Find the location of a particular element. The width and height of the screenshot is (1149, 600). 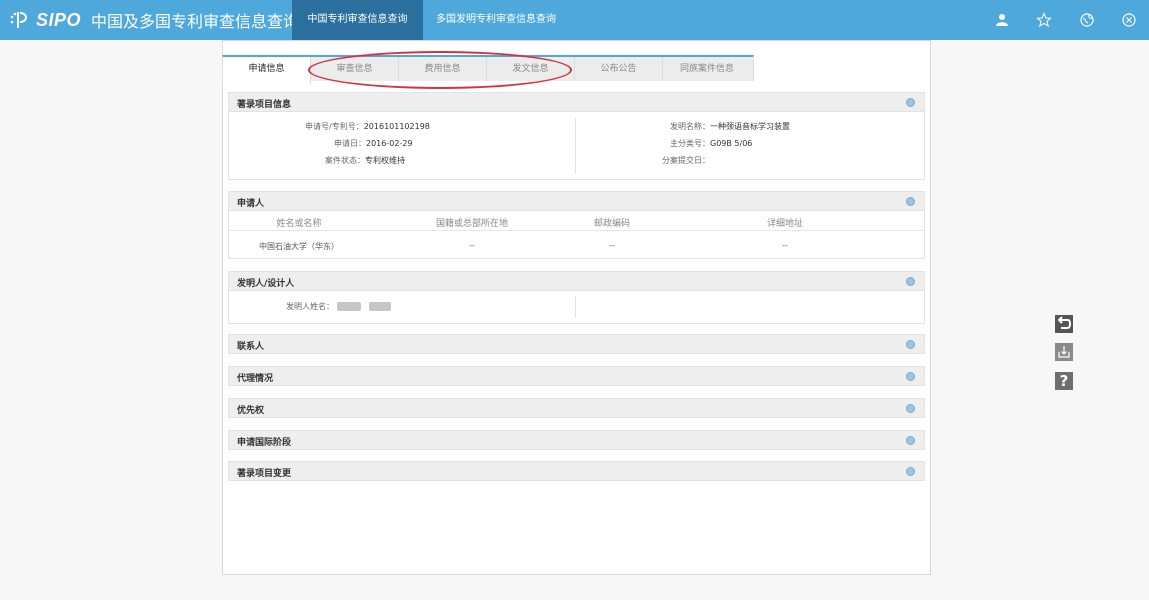

section-inventor: 发明人/设计人 发明人姓名： is located at coordinates (576, 297).